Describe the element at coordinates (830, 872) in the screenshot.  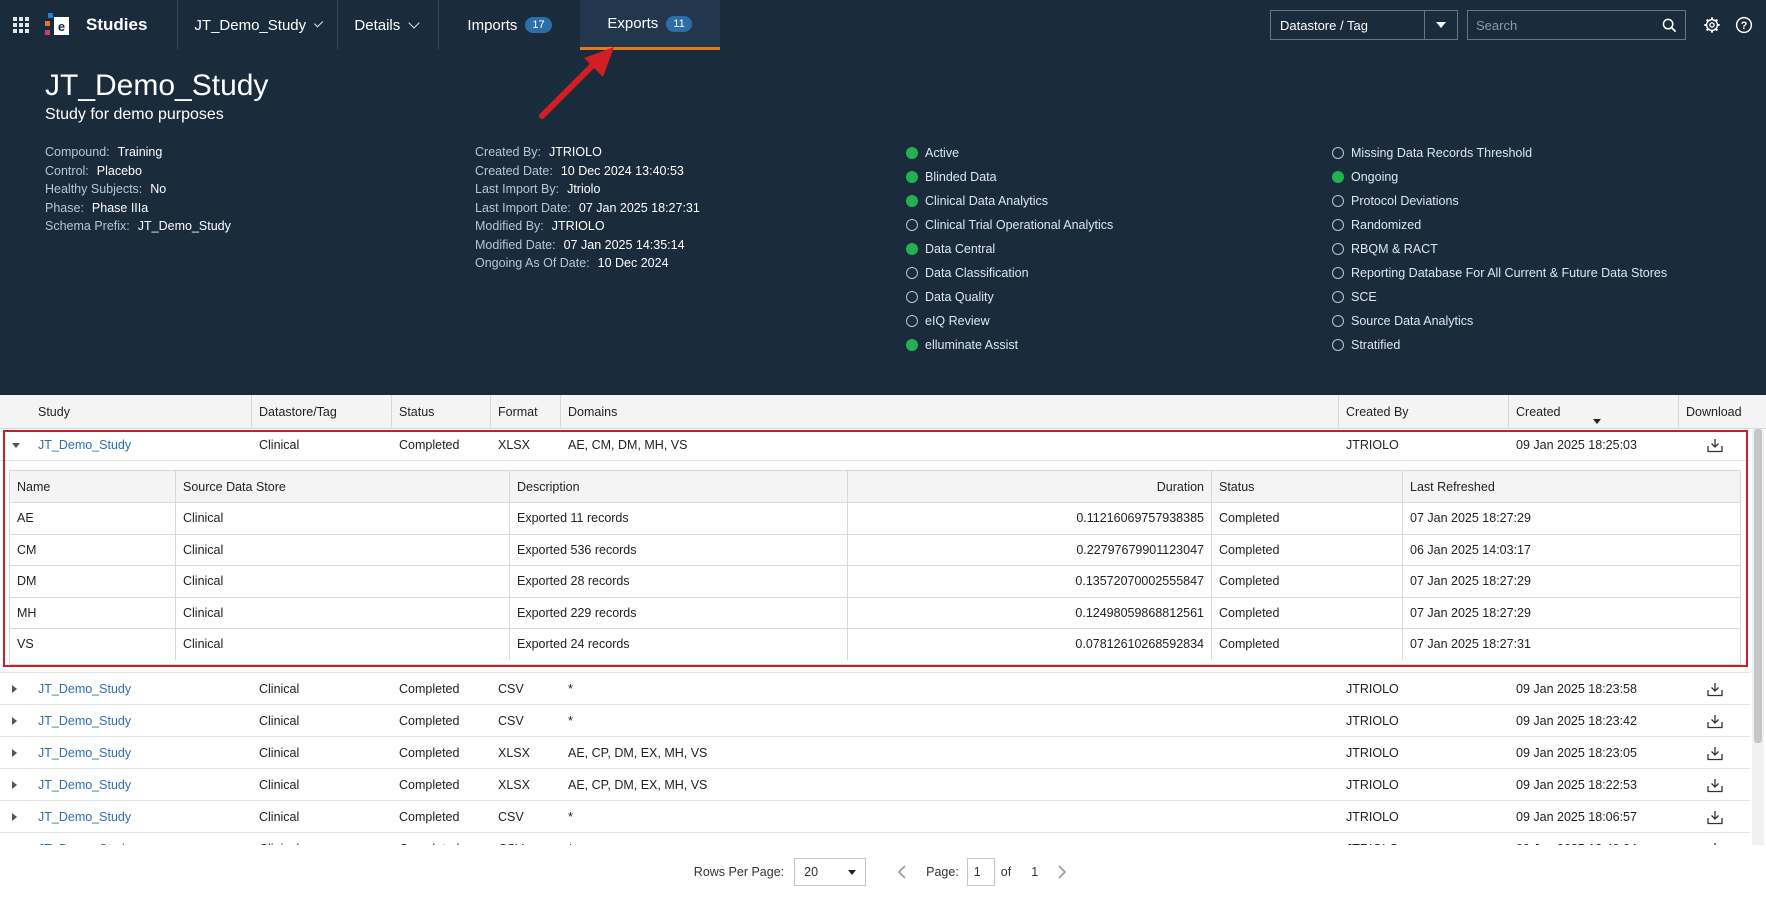
I see `rows-per-page-select: 20` at that location.